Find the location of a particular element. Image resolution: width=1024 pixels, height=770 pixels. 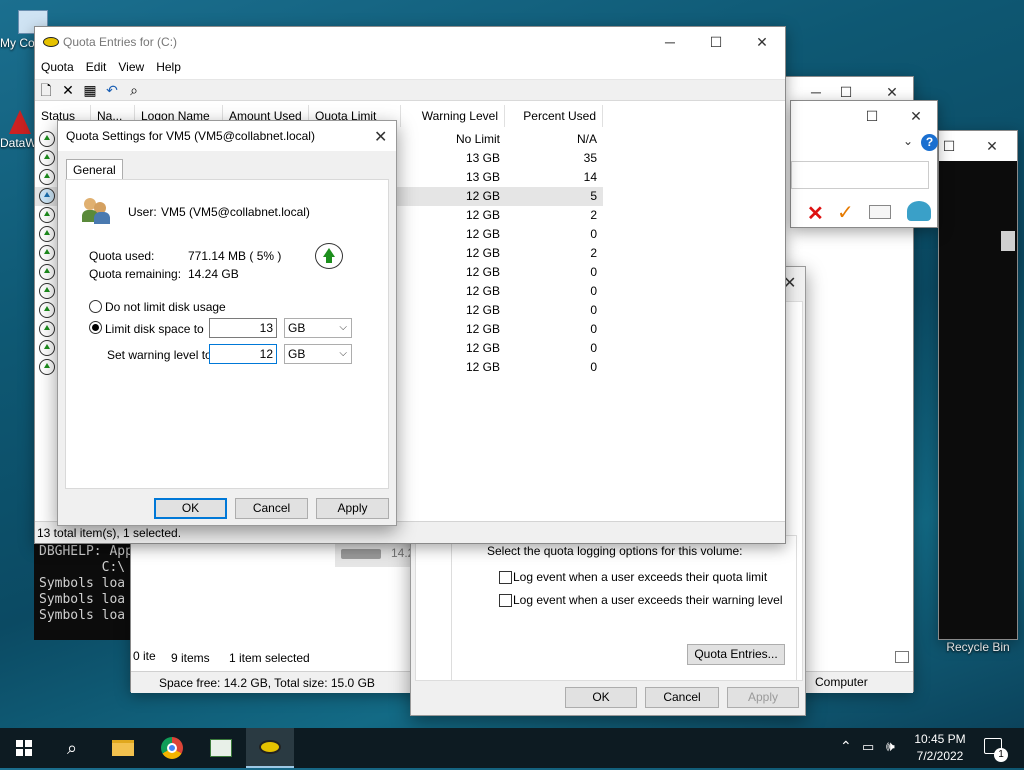

taskbar-quota is located at coordinates (270, 748).